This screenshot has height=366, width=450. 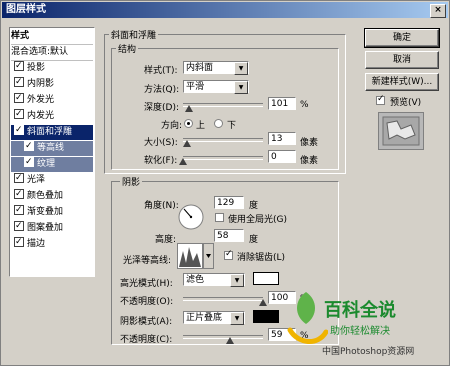 What do you see at coordinates (228, 254) in the screenshot?
I see `antialias-checkbox` at bounding box center [228, 254].